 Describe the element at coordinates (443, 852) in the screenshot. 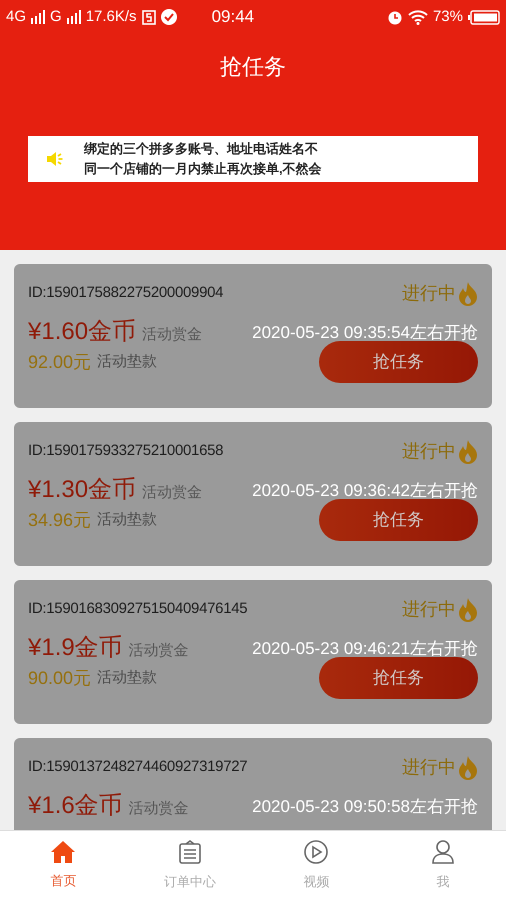

I see `person-icon` at that location.